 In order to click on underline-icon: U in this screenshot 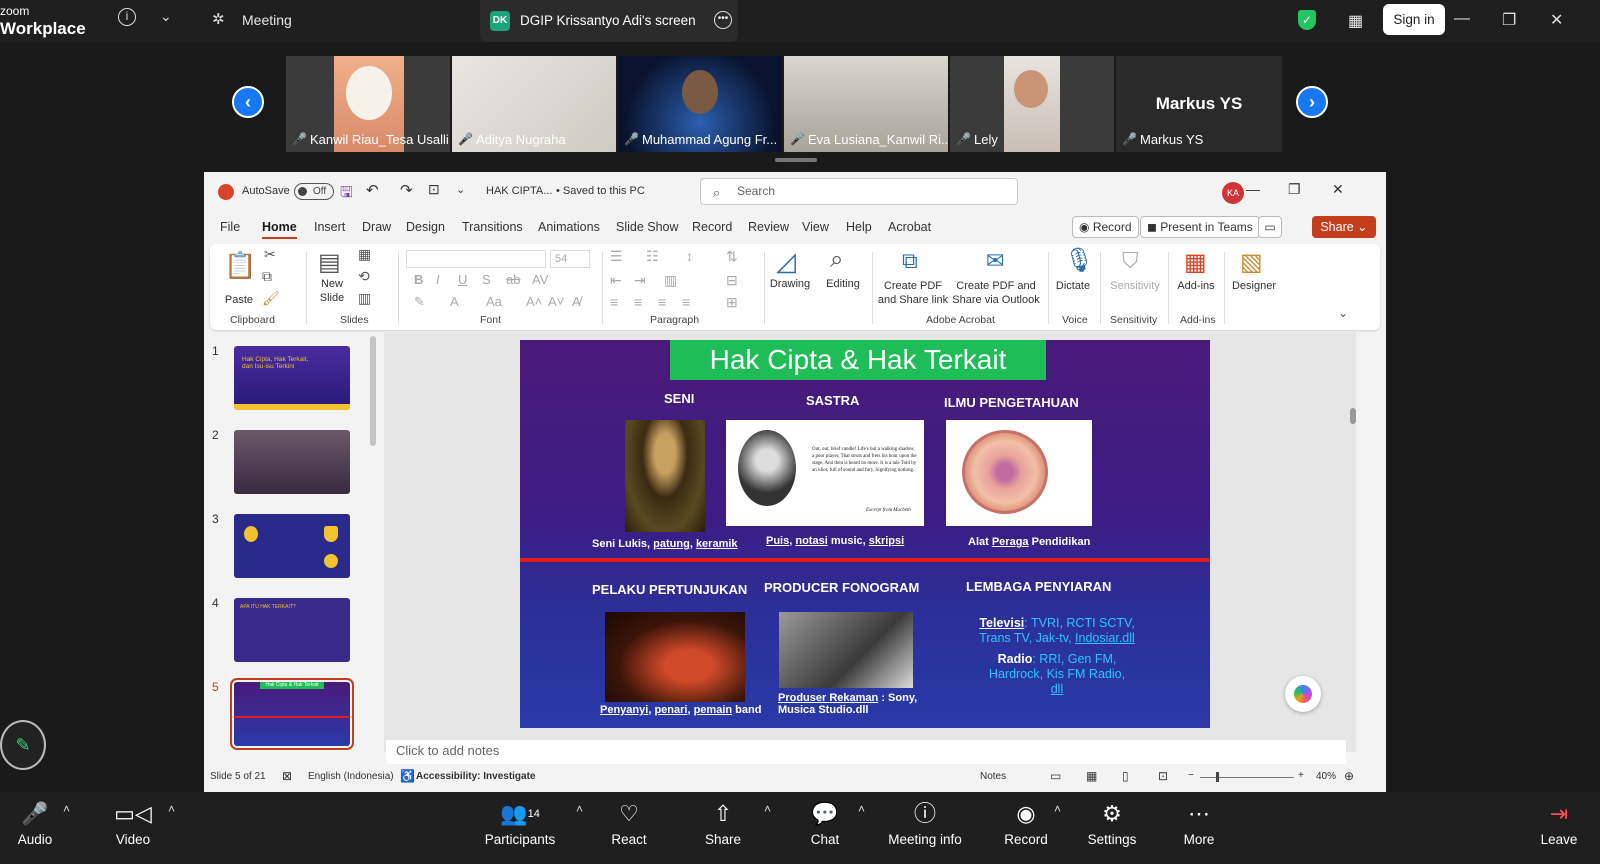, I will do `click(462, 279)`.